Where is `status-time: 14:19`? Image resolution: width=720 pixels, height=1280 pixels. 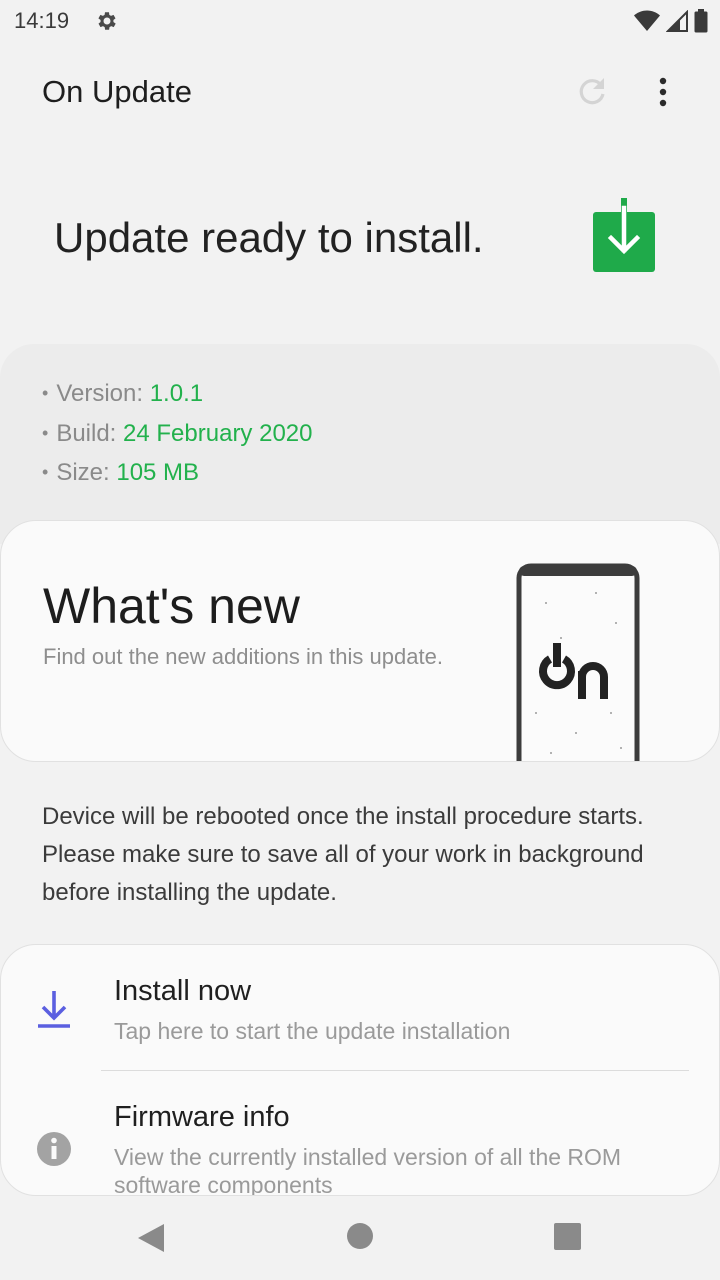
status-time: 14:19 is located at coordinates (42, 20).